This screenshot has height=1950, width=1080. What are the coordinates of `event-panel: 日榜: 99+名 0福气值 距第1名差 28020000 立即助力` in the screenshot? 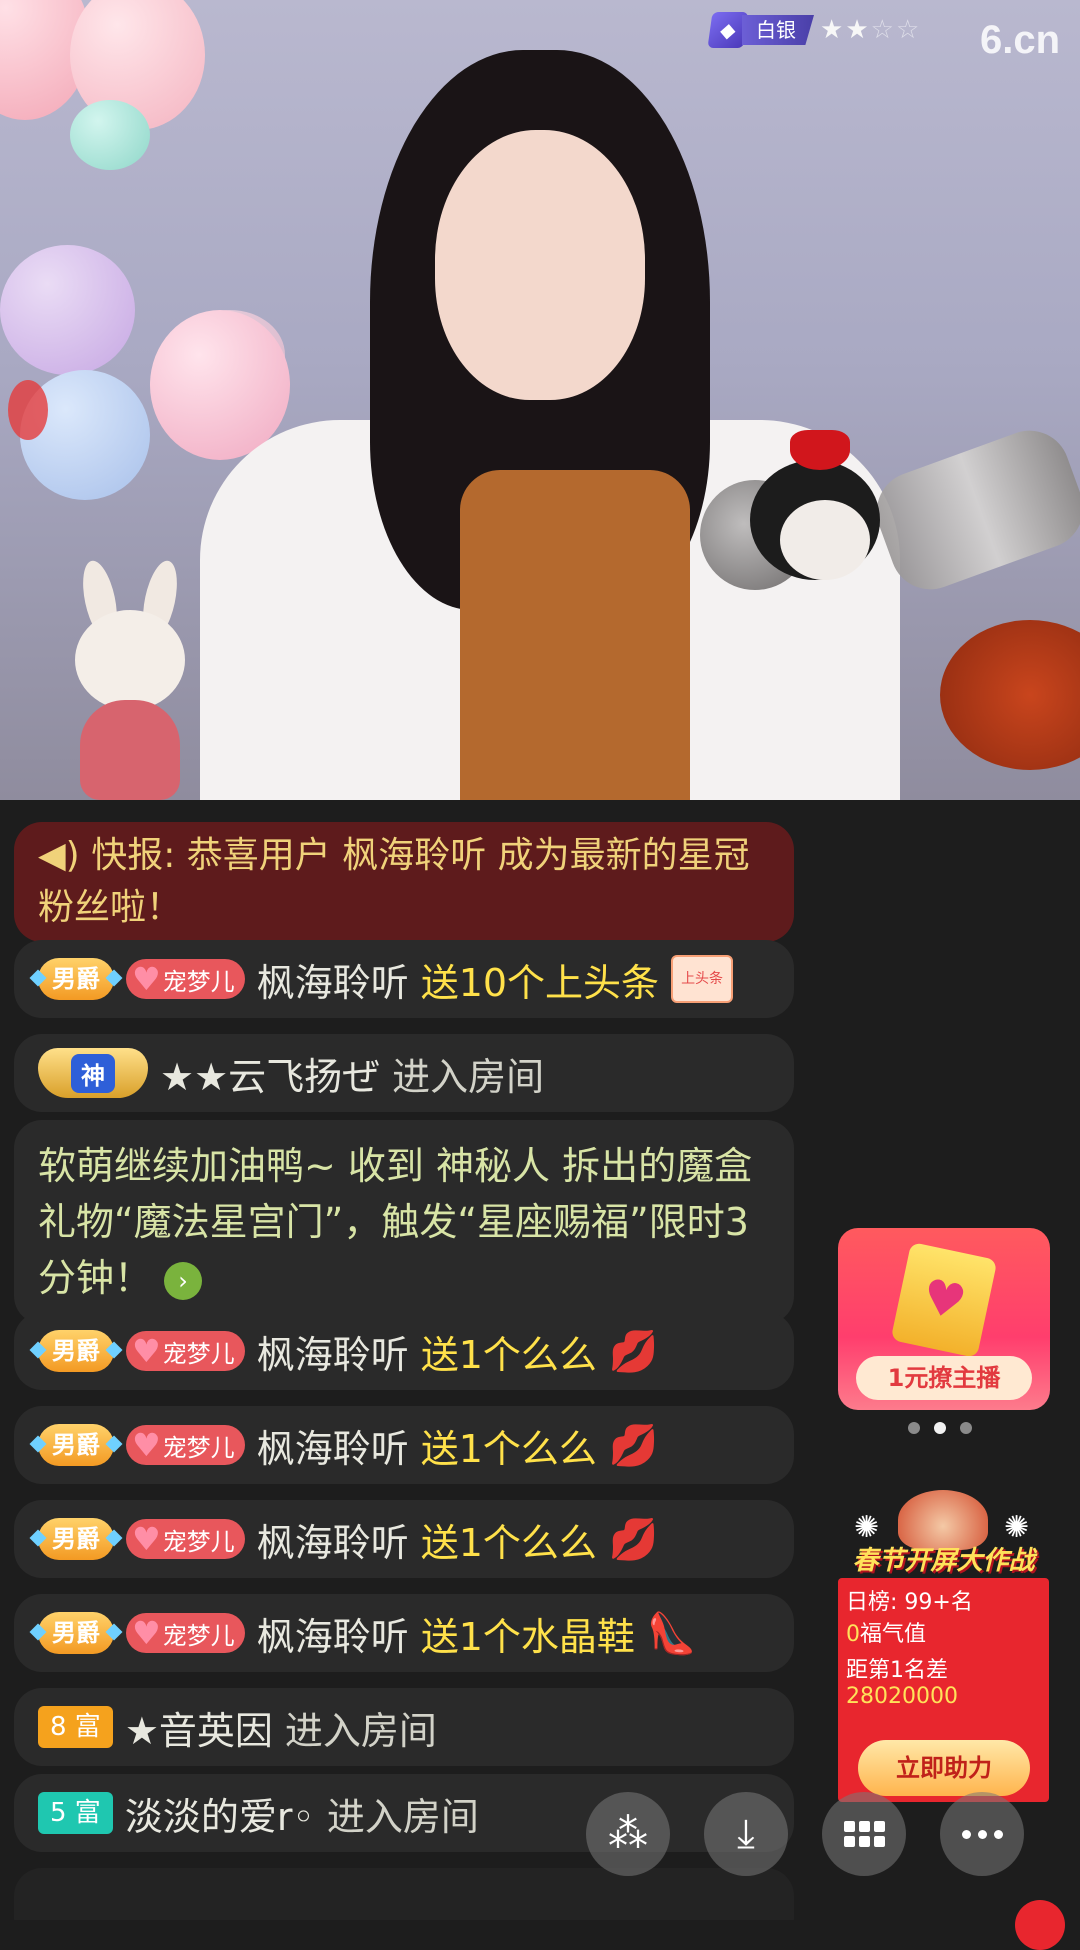 It's located at (943, 1690).